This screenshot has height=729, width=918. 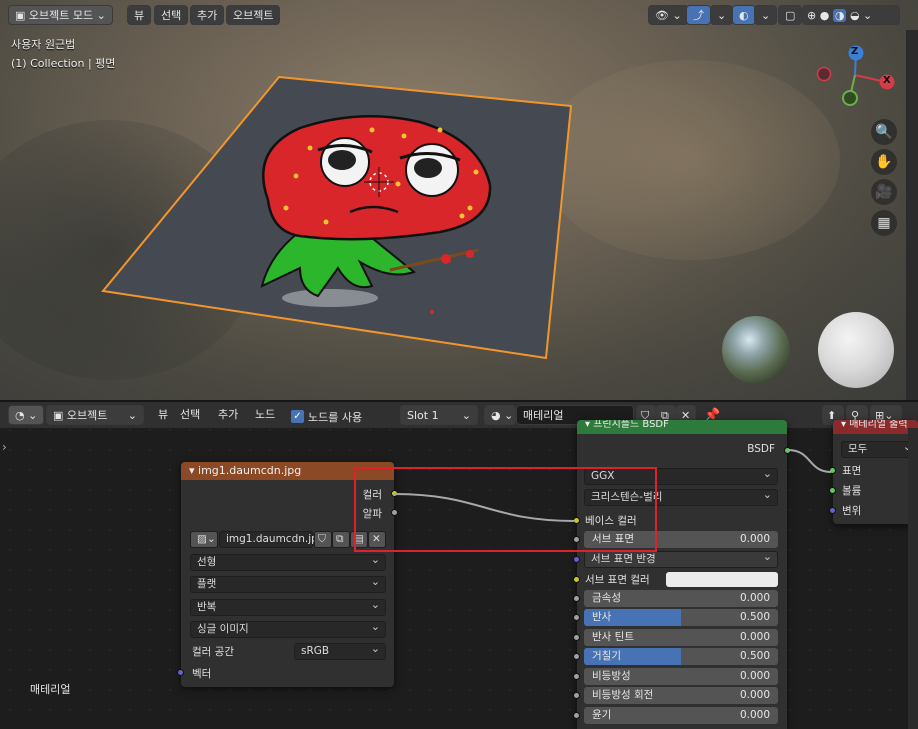 What do you see at coordinates (359, 539) in the screenshot?
I see `image-open-folder-icon: ▤` at bounding box center [359, 539].